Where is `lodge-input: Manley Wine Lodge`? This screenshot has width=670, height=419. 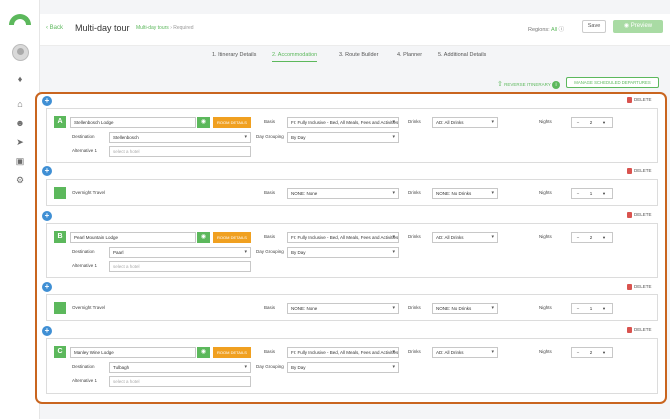
lodge-input: Manley Wine Lodge is located at coordinates (133, 352).